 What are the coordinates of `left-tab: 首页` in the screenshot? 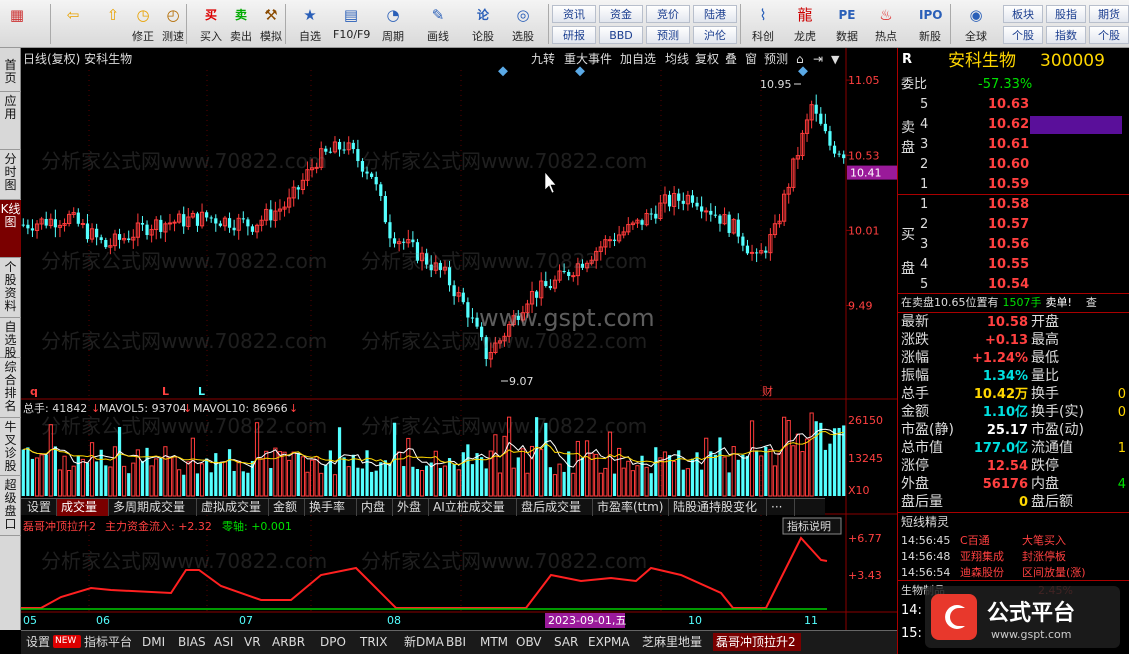 It's located at (10, 74).